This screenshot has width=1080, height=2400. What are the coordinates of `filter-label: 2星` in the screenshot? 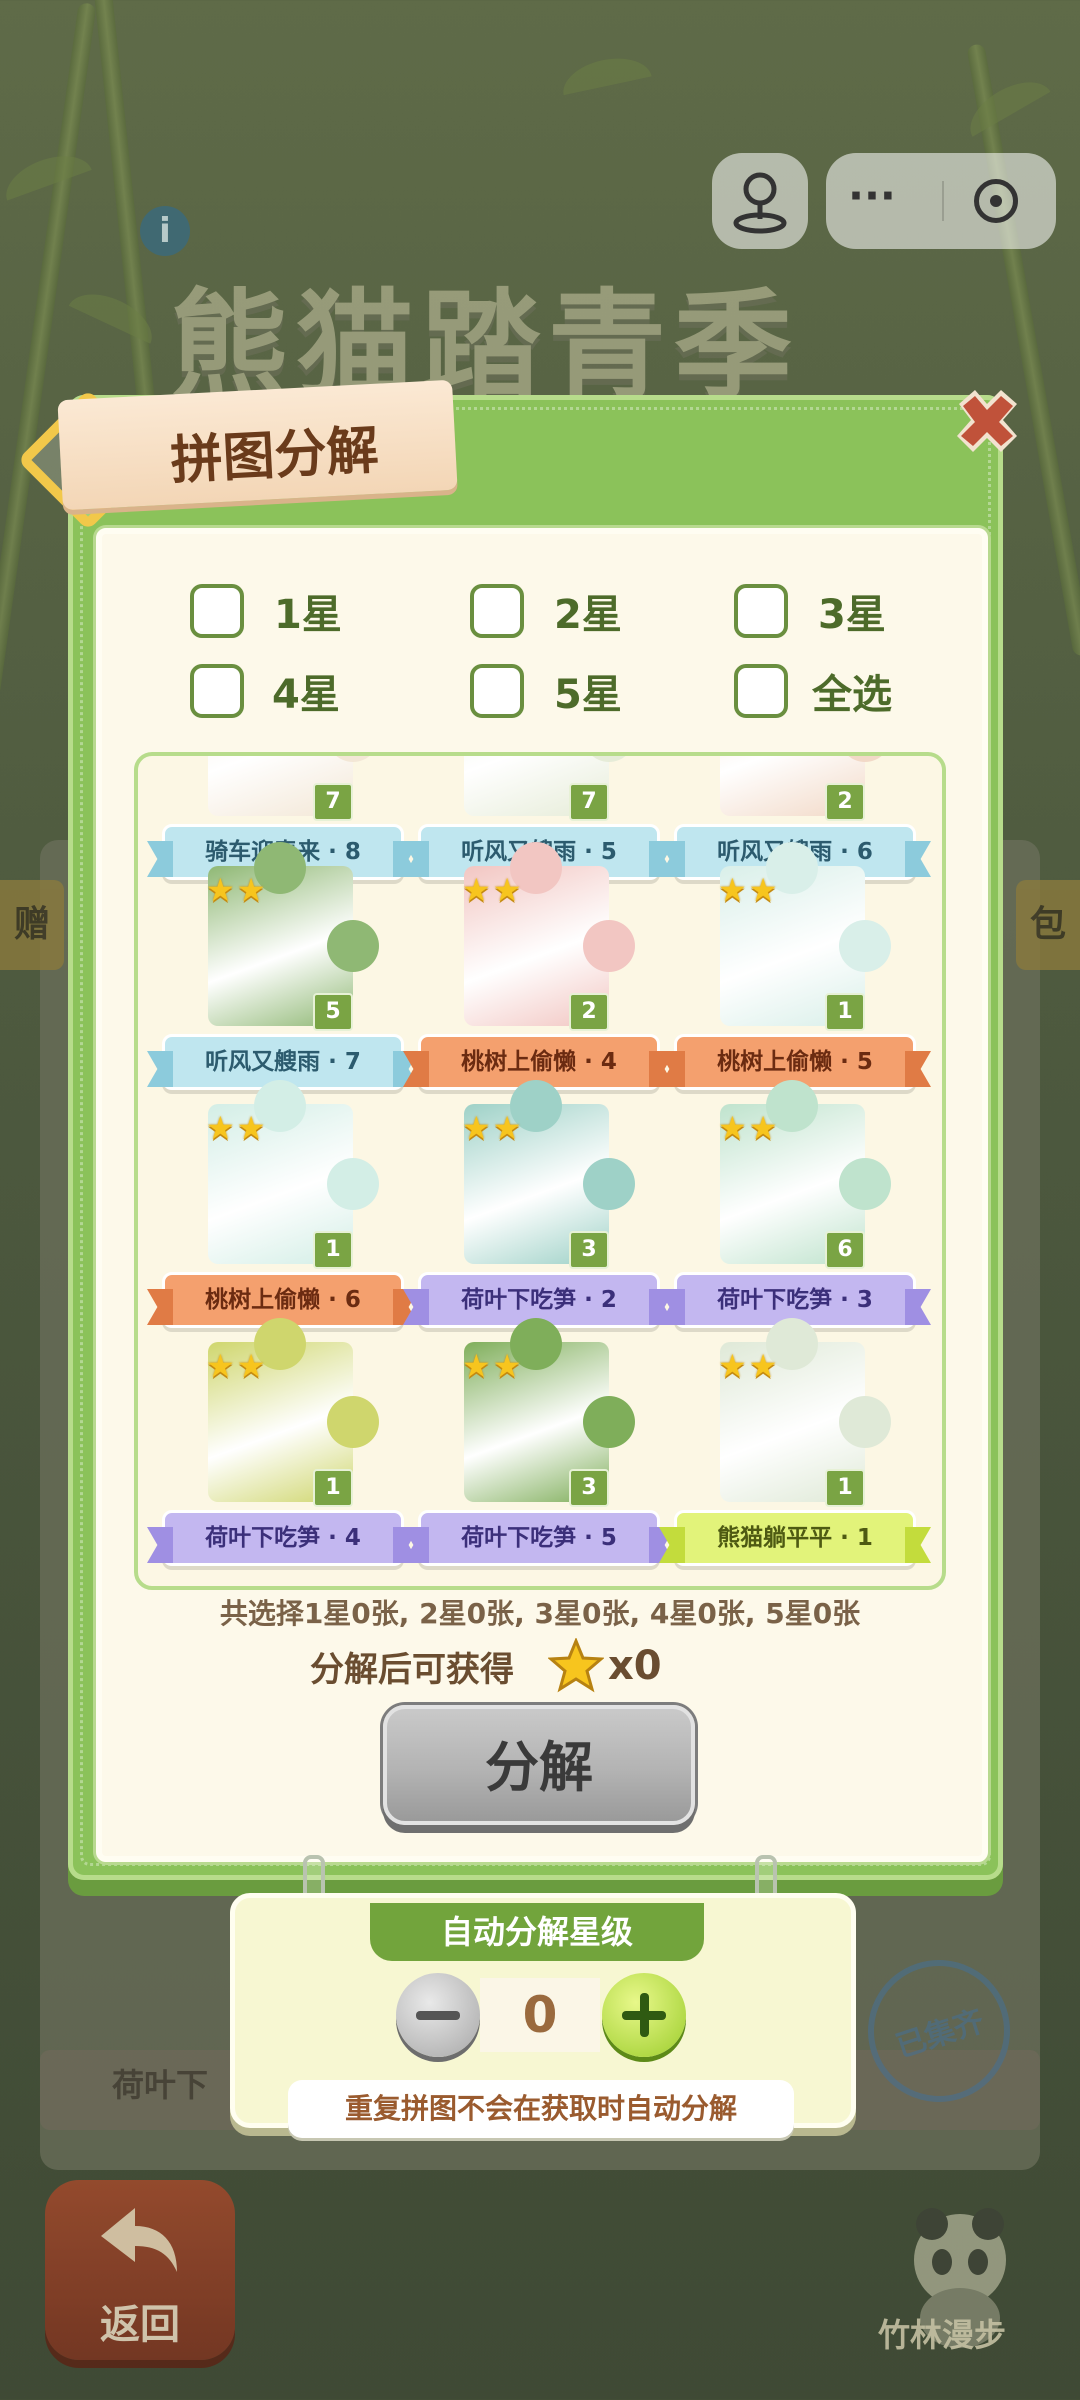 It's located at (588, 615).